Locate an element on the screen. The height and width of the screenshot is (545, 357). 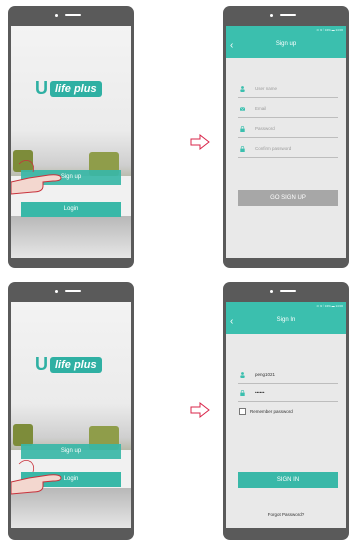
page-title: Sign up is located at coordinates (286, 44).